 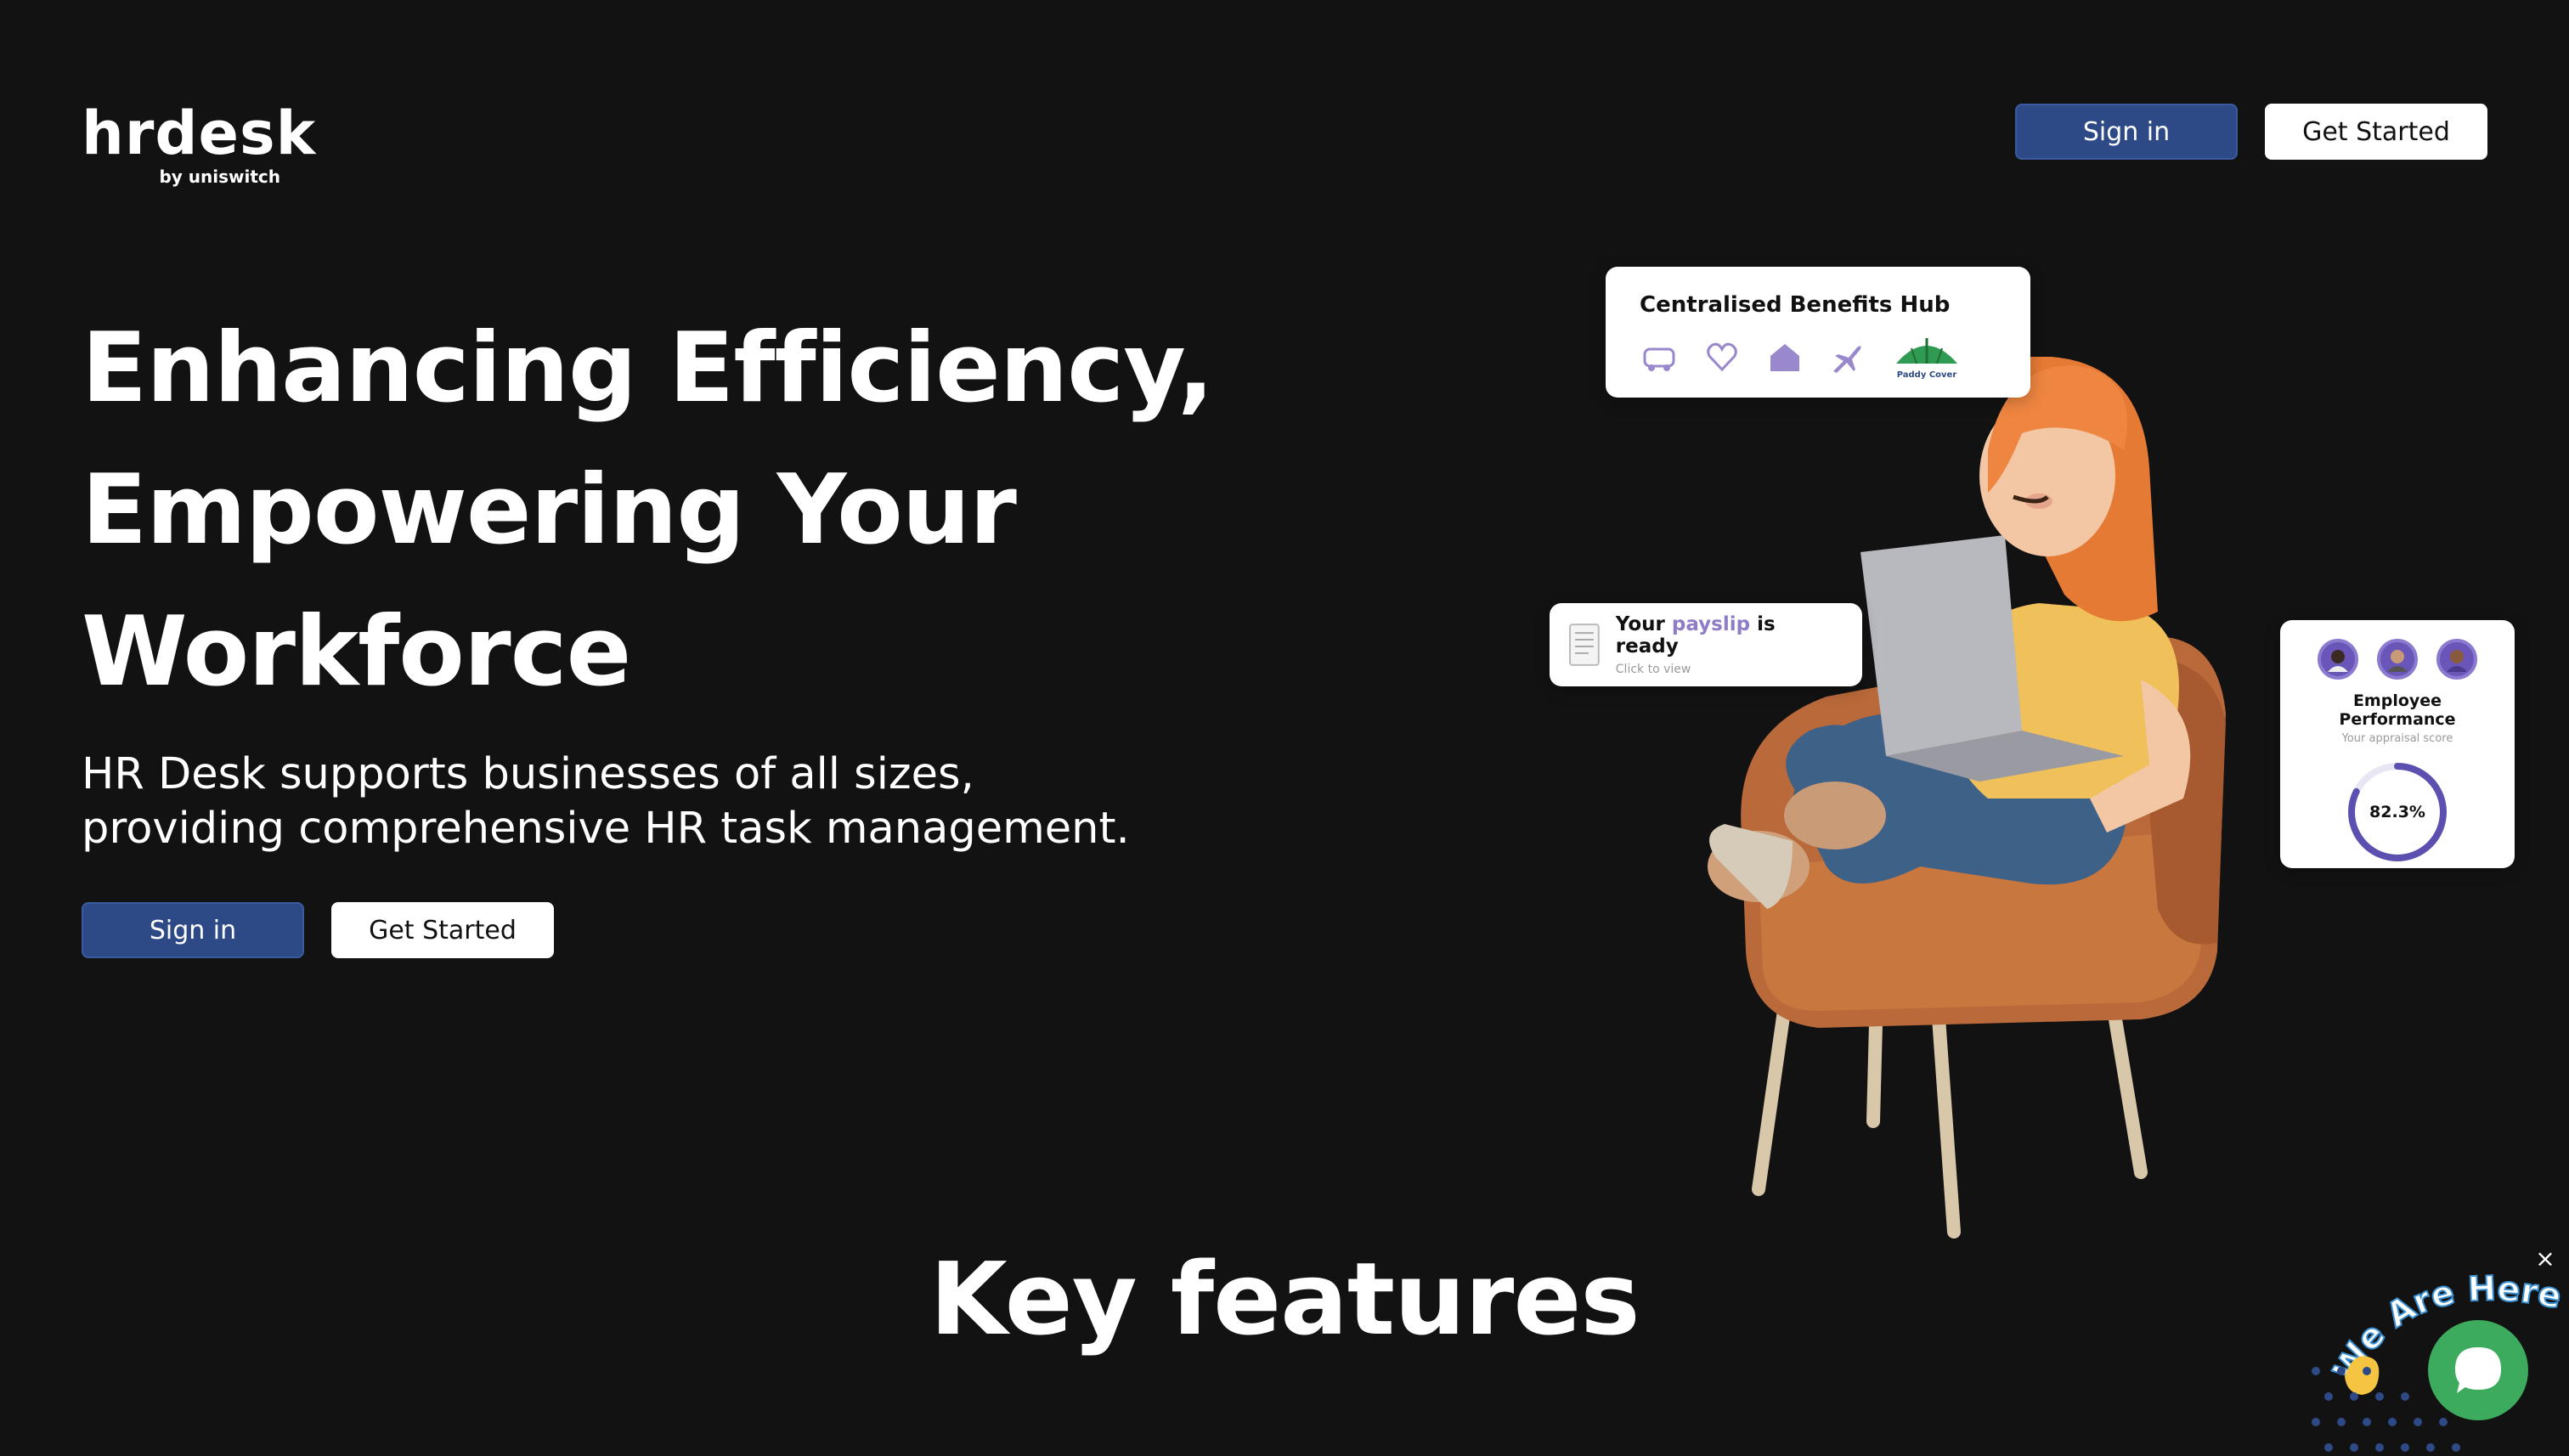 I want to click on hero-title-line: Empowering Your, so click(x=550, y=510).